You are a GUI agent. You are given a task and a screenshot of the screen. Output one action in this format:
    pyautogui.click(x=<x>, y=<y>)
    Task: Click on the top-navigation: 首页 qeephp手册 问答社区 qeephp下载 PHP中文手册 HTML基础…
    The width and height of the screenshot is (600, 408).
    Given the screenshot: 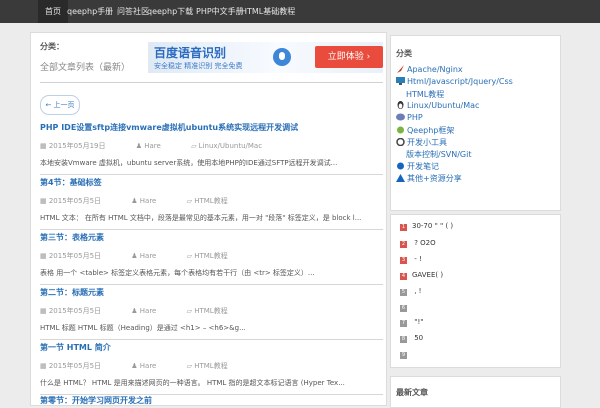 What is the action you would take?
    pyautogui.click(x=300, y=11)
    